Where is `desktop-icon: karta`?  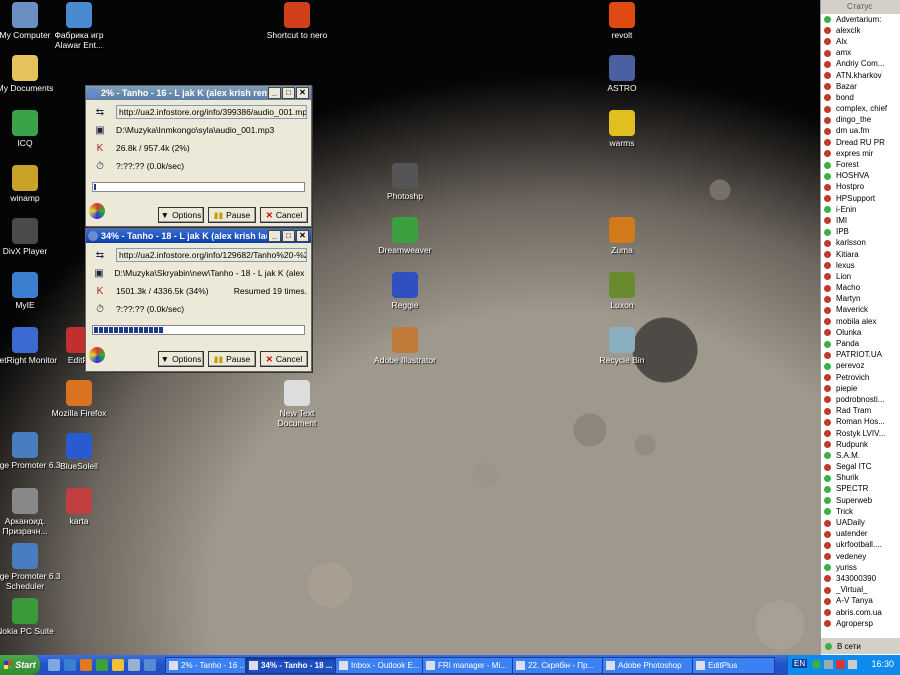
desktop-icon: karta is located at coordinates (79, 507).